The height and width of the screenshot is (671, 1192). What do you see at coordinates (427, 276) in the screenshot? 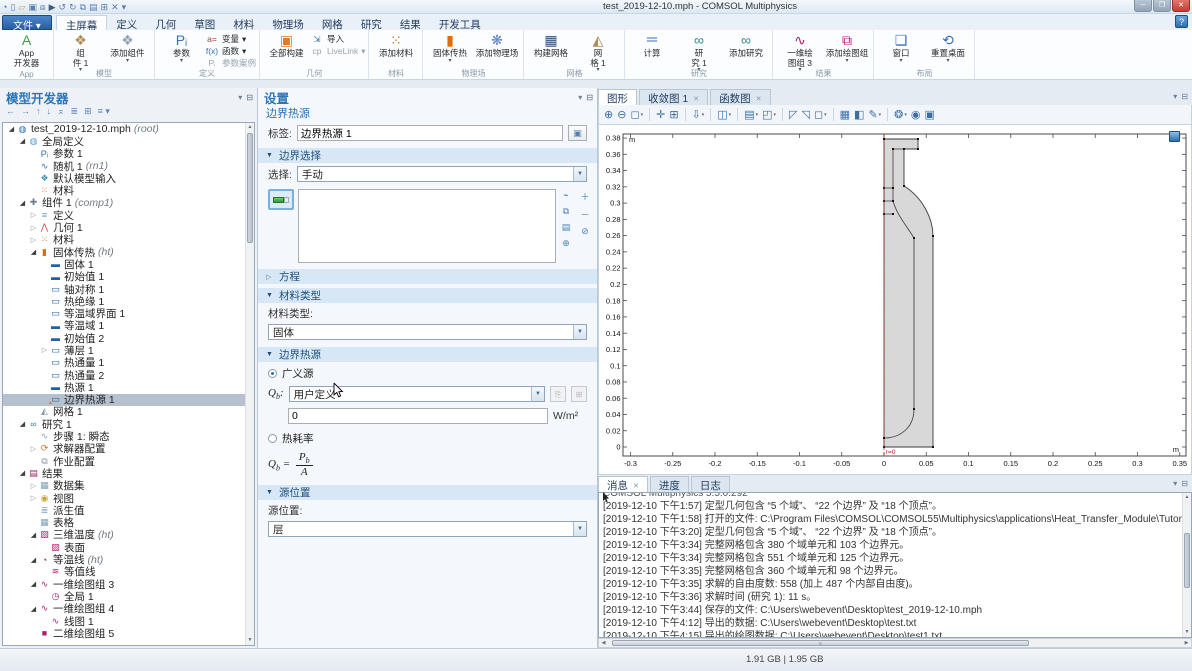
I see `section-equation: ▷ 方程` at bounding box center [427, 276].